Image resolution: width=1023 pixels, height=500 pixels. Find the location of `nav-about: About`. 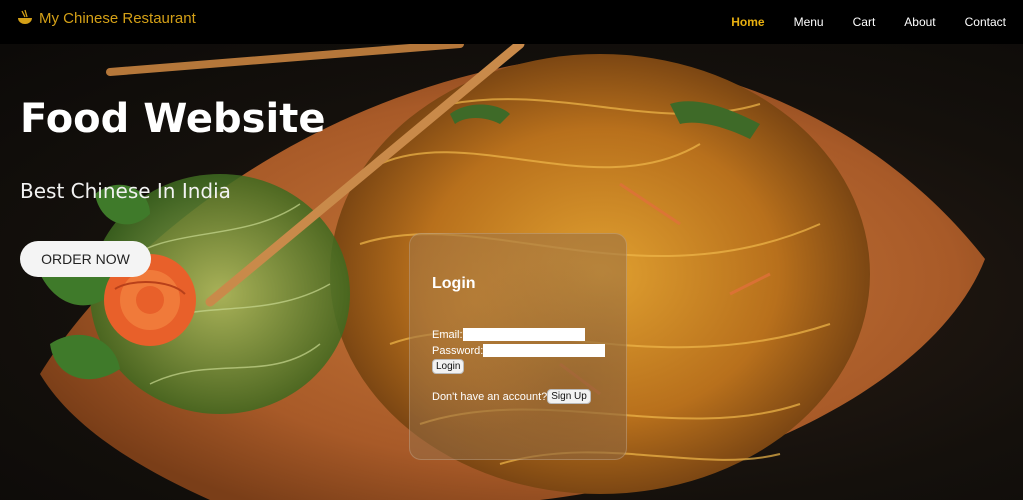

nav-about: About is located at coordinates (919, 22).